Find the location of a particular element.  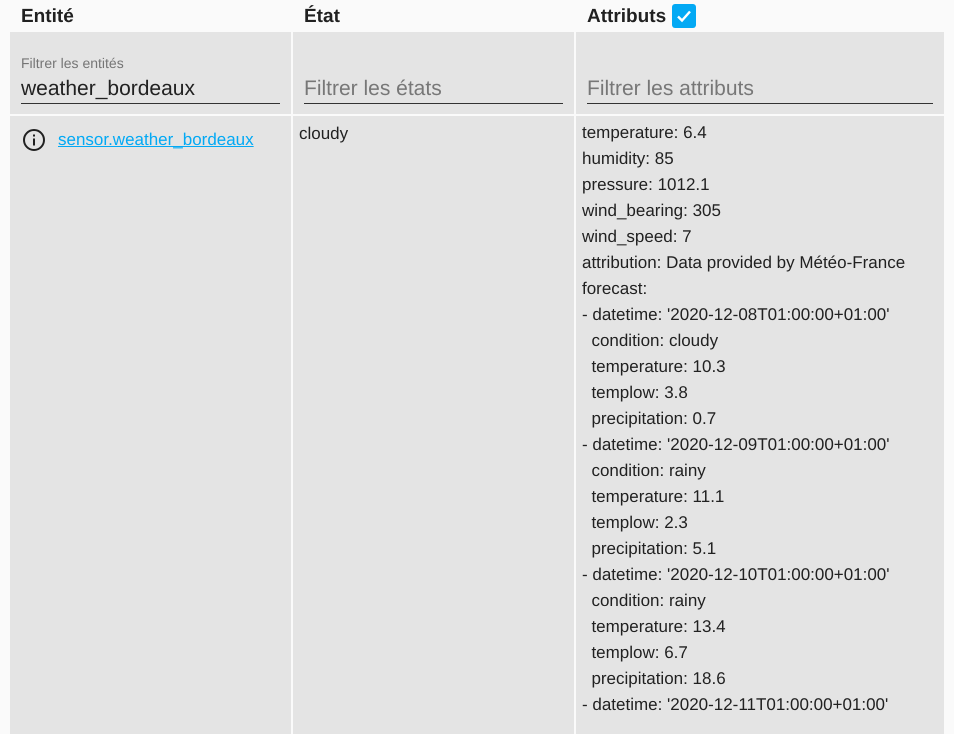

attribute-line: templow: 6.7 is located at coordinates (639, 653).